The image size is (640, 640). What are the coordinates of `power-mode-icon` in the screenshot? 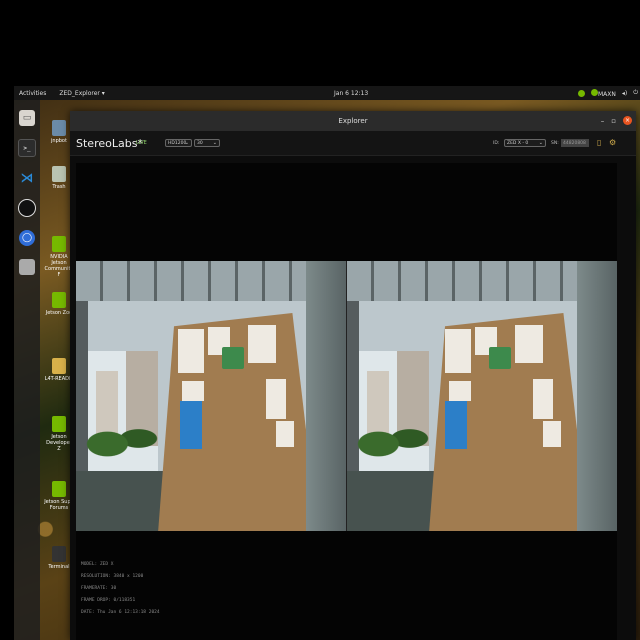 It's located at (594, 92).